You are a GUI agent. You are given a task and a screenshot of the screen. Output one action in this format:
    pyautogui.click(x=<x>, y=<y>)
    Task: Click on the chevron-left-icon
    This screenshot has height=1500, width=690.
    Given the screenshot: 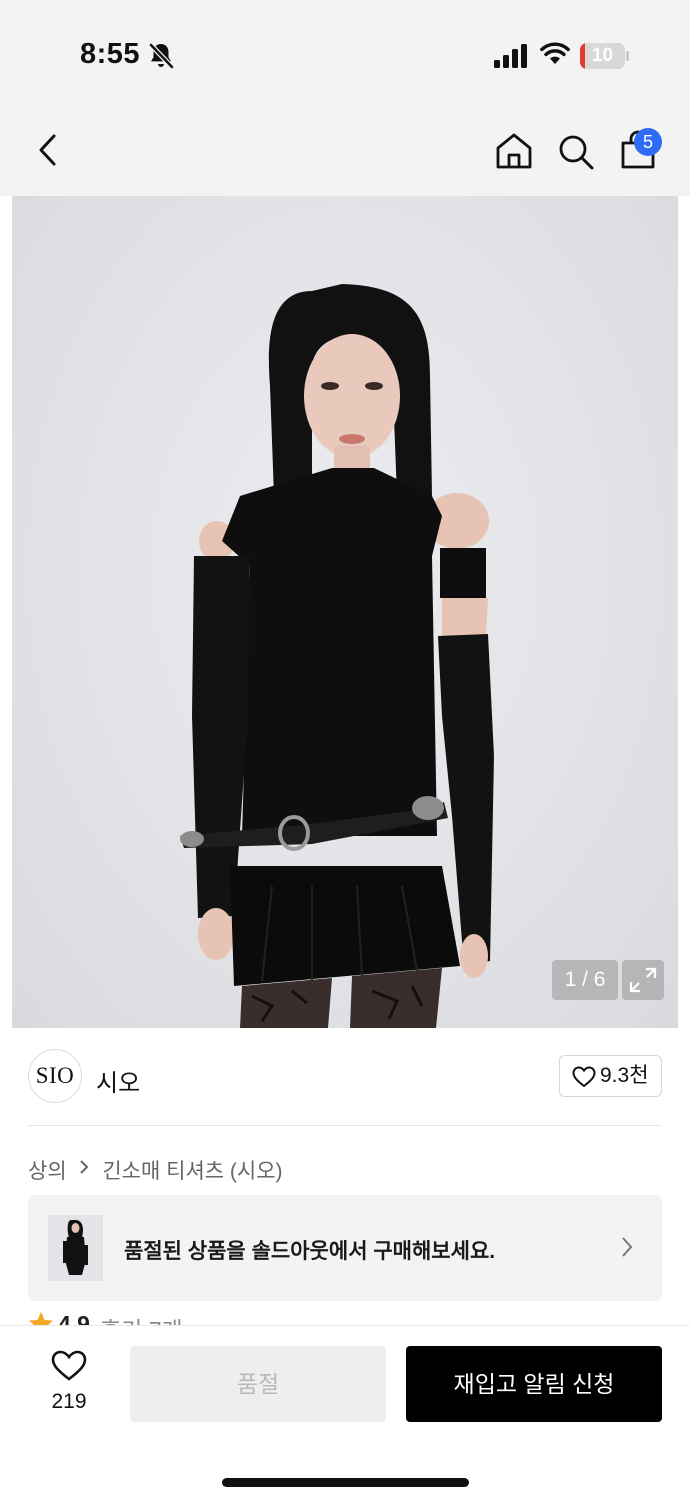 What is the action you would take?
    pyautogui.click(x=48, y=150)
    